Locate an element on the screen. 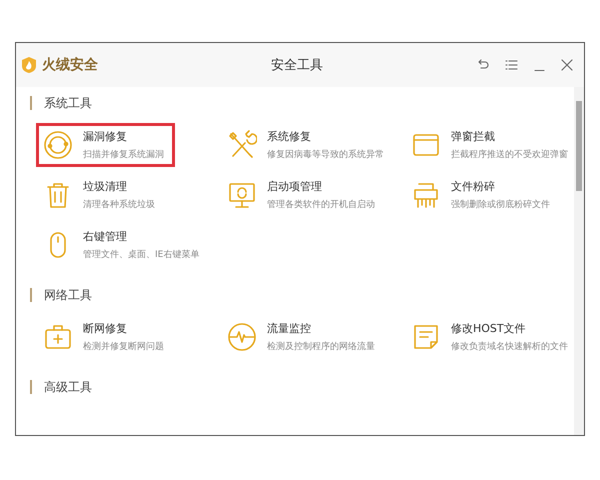 The width and height of the screenshot is (600, 480). tool-description: 检测及控制程序的网络流量 is located at coordinates (321, 346).